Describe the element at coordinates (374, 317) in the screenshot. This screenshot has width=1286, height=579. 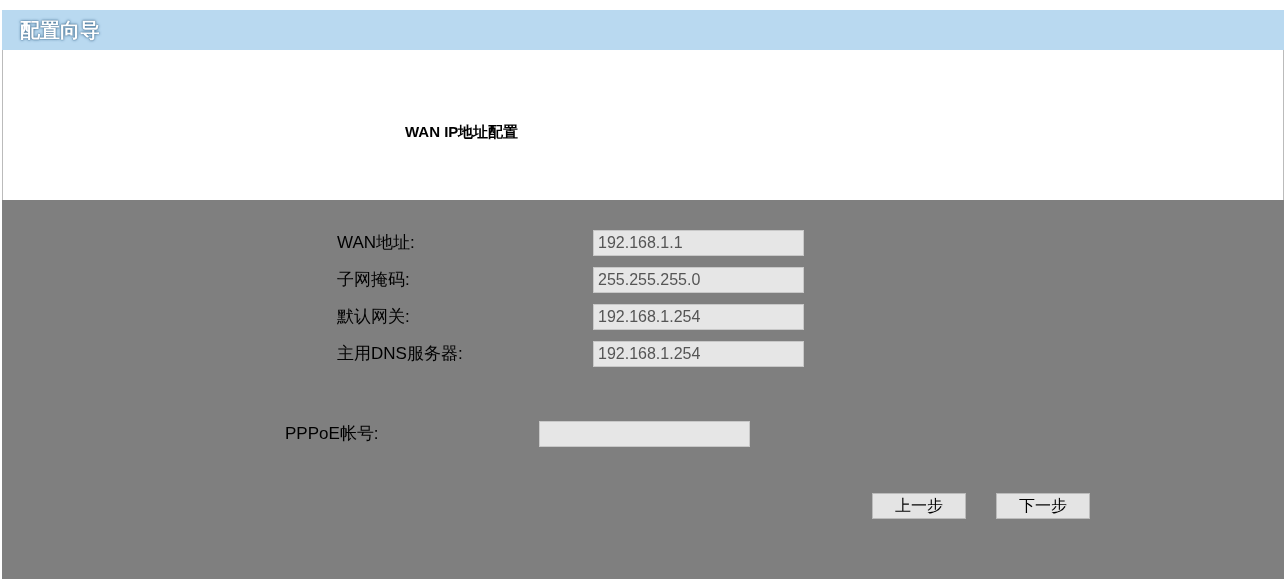
I see `field-label: 默认网关:` at that location.